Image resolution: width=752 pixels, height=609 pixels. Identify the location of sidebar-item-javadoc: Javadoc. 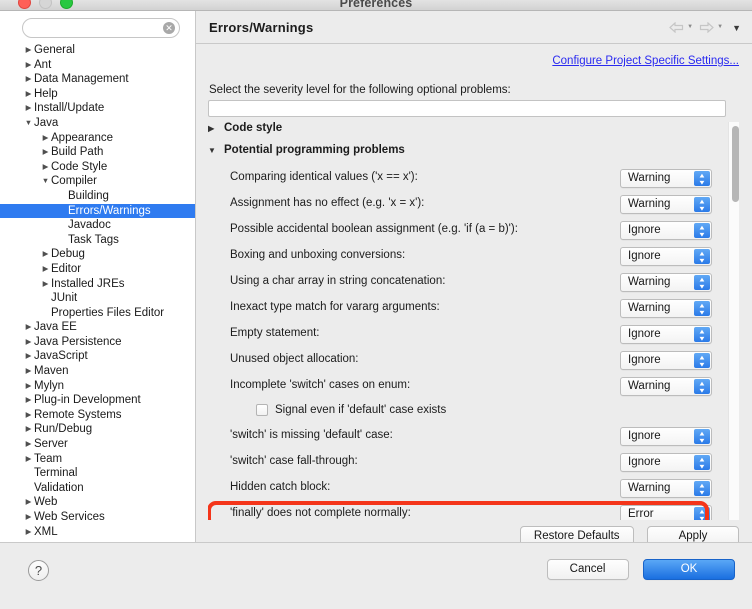
(97, 225).